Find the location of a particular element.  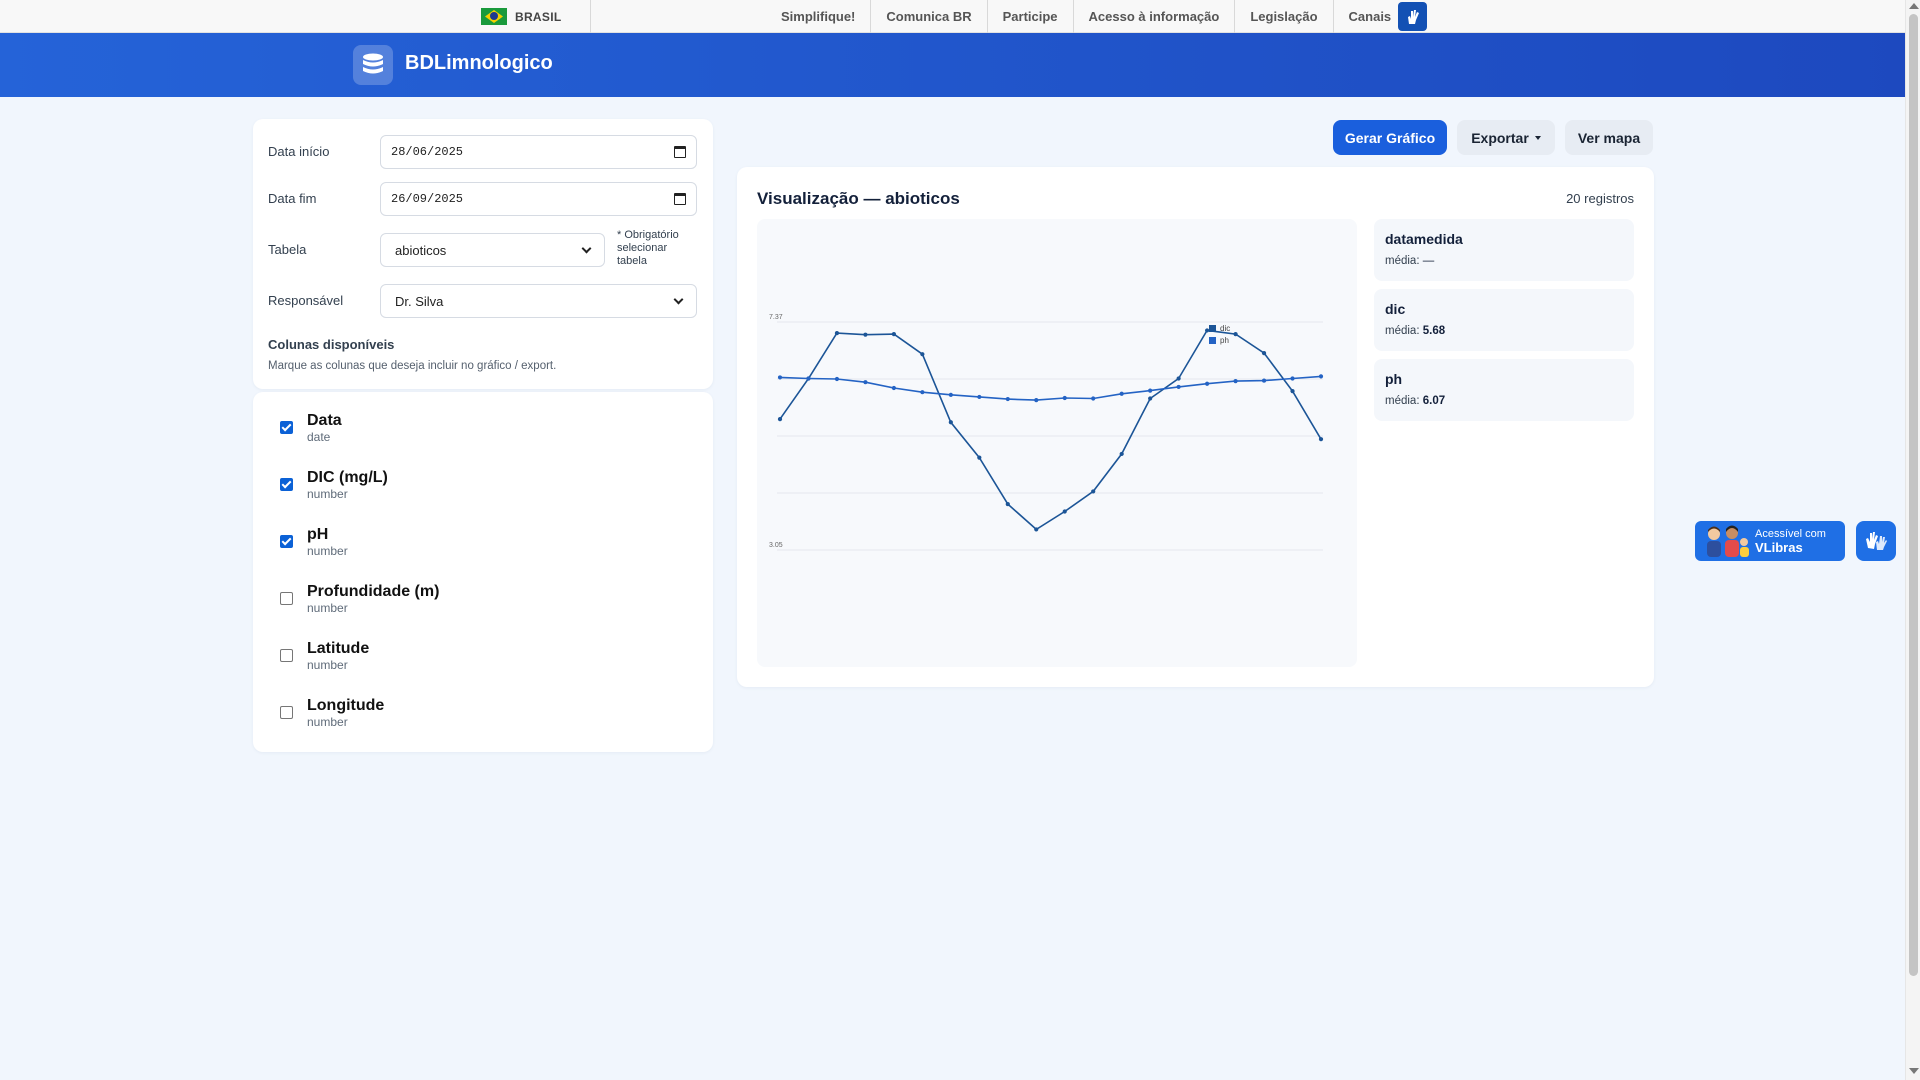

line-chart: 7.37 3.05 dic ph is located at coordinates (1057, 443).